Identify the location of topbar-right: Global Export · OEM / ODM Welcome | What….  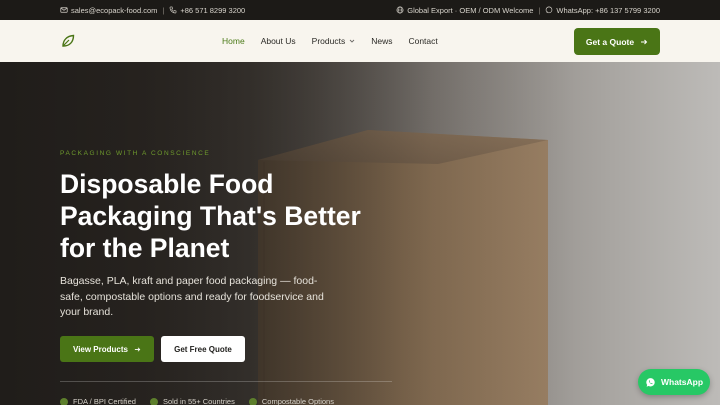
(528, 10).